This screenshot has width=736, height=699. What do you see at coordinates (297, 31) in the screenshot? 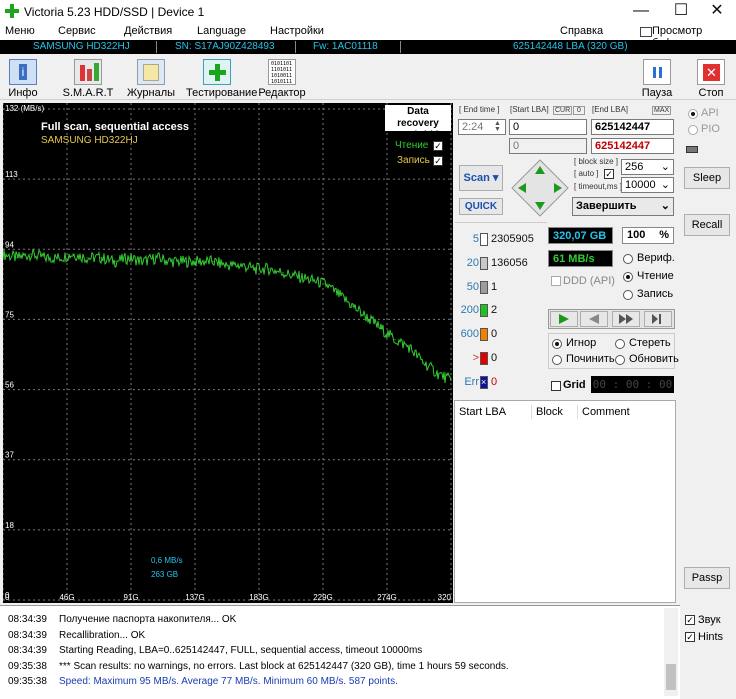
I see `menu-item-settings: Настройки` at bounding box center [297, 31].